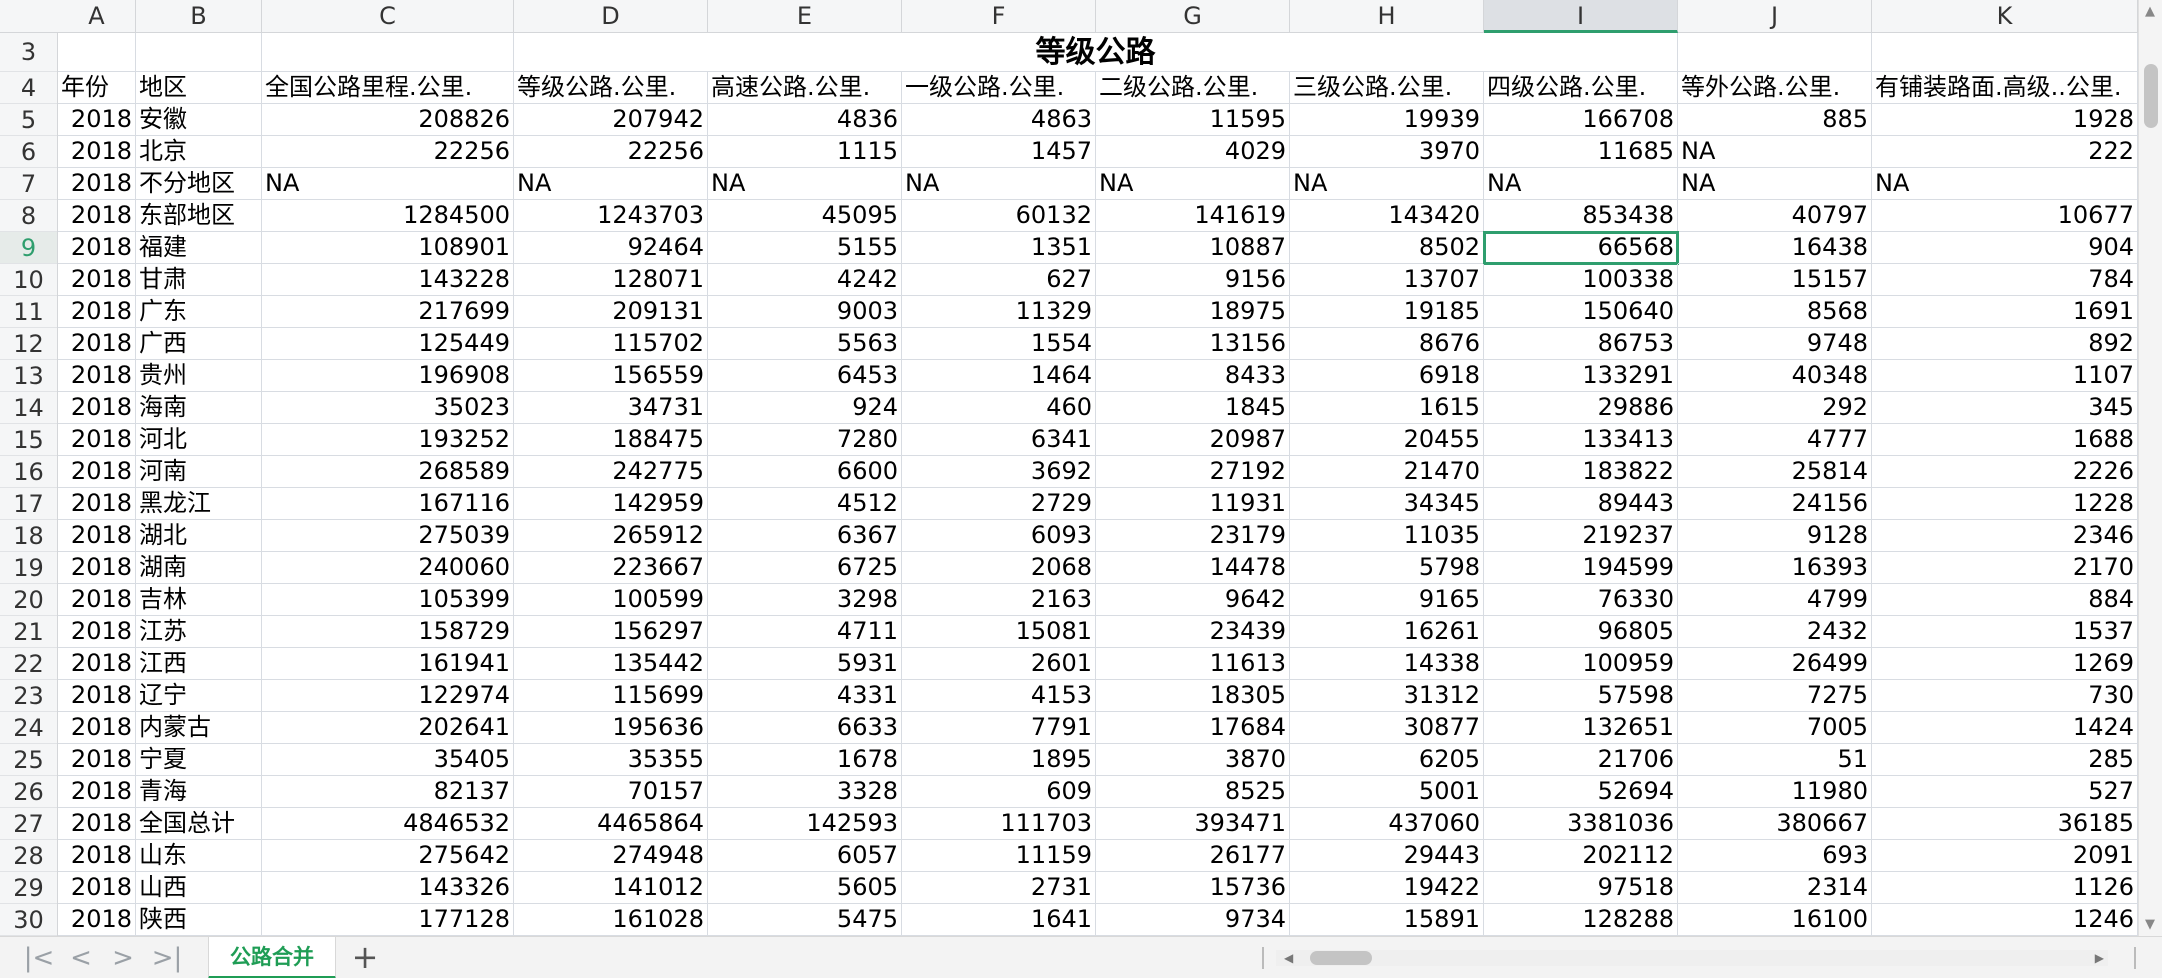 The image size is (2162, 978). What do you see at coordinates (1193, 16) in the screenshot?
I see `column-header-g: G` at bounding box center [1193, 16].